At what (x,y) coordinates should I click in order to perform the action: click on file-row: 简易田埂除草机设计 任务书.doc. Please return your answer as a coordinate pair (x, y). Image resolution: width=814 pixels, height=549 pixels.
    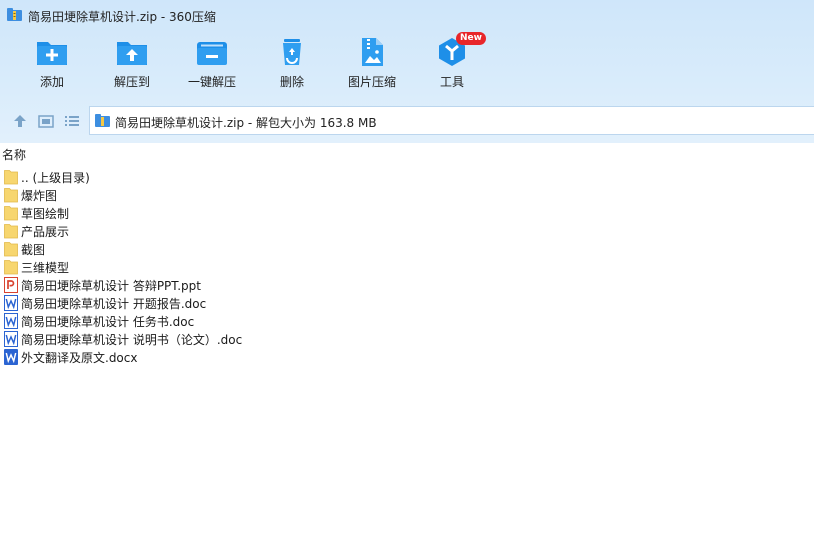
    Looking at the image, I should click on (407, 321).